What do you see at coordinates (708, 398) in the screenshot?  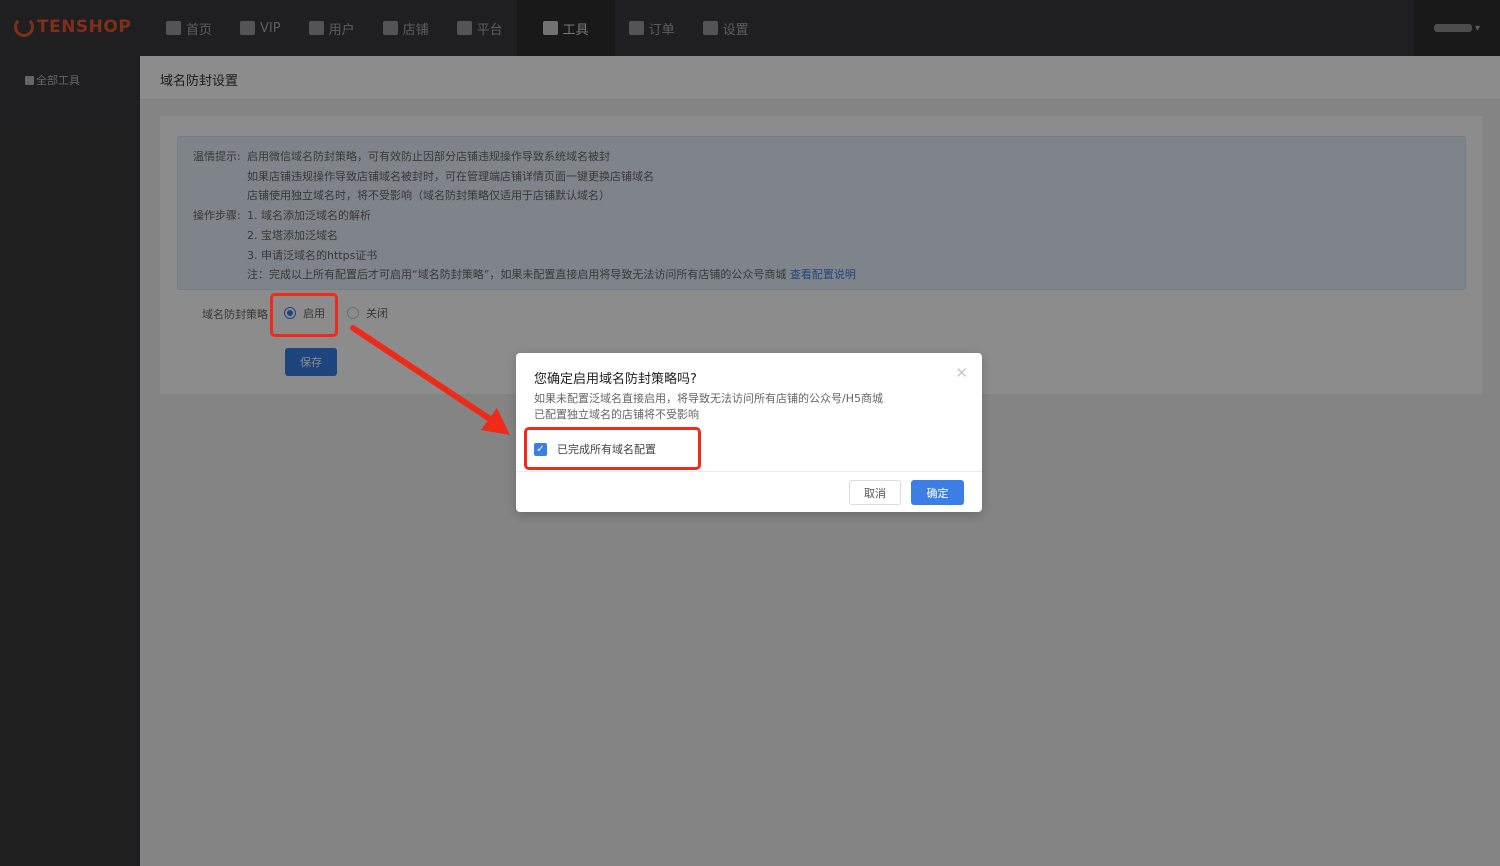 I see `dialog-message-line: 如果未配置泛域名直接启用，将导致无法访问所有店铺的公众号/H5商城` at bounding box center [708, 398].